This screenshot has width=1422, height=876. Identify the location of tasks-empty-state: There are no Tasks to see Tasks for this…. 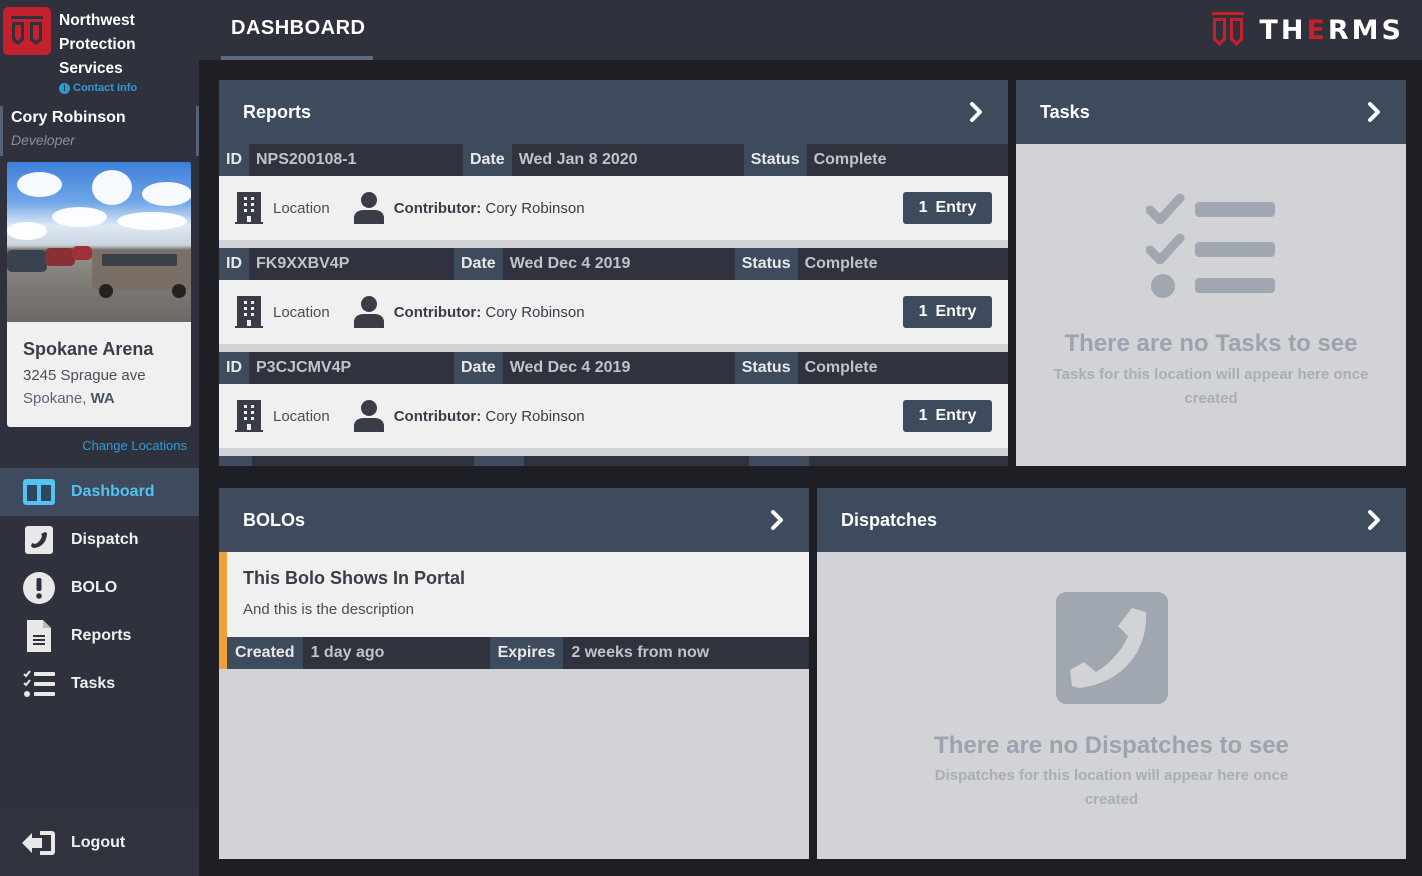
(1211, 305).